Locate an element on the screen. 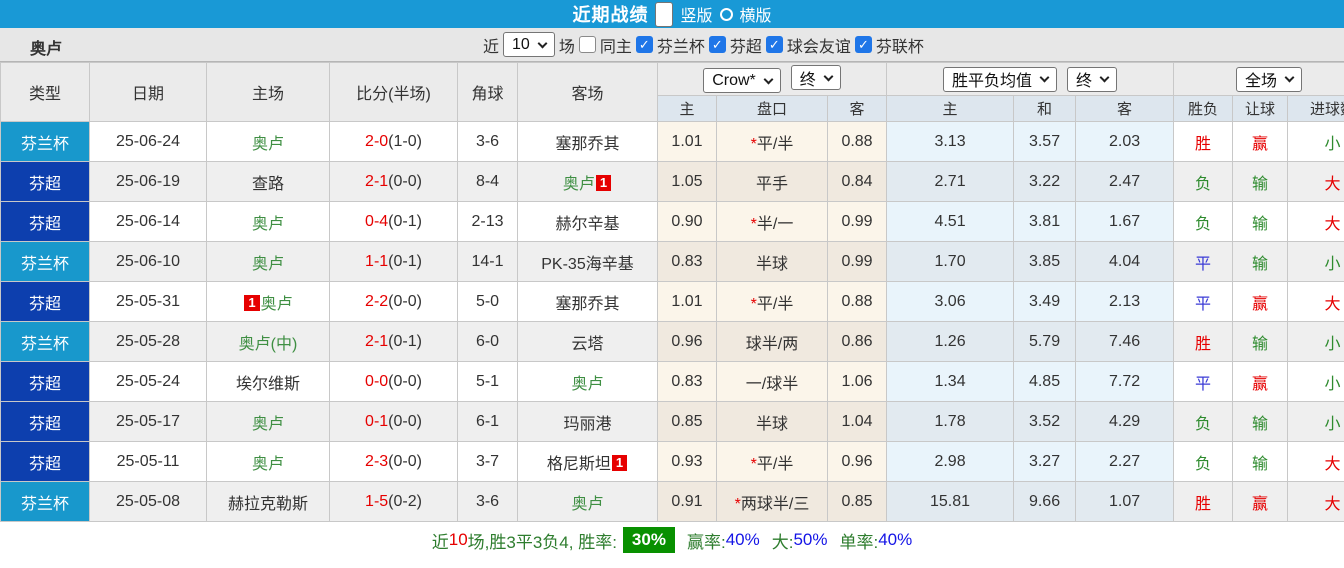 This screenshot has height=568, width=1344. odds-draw-cell: 3.27 is located at coordinates (1045, 461).